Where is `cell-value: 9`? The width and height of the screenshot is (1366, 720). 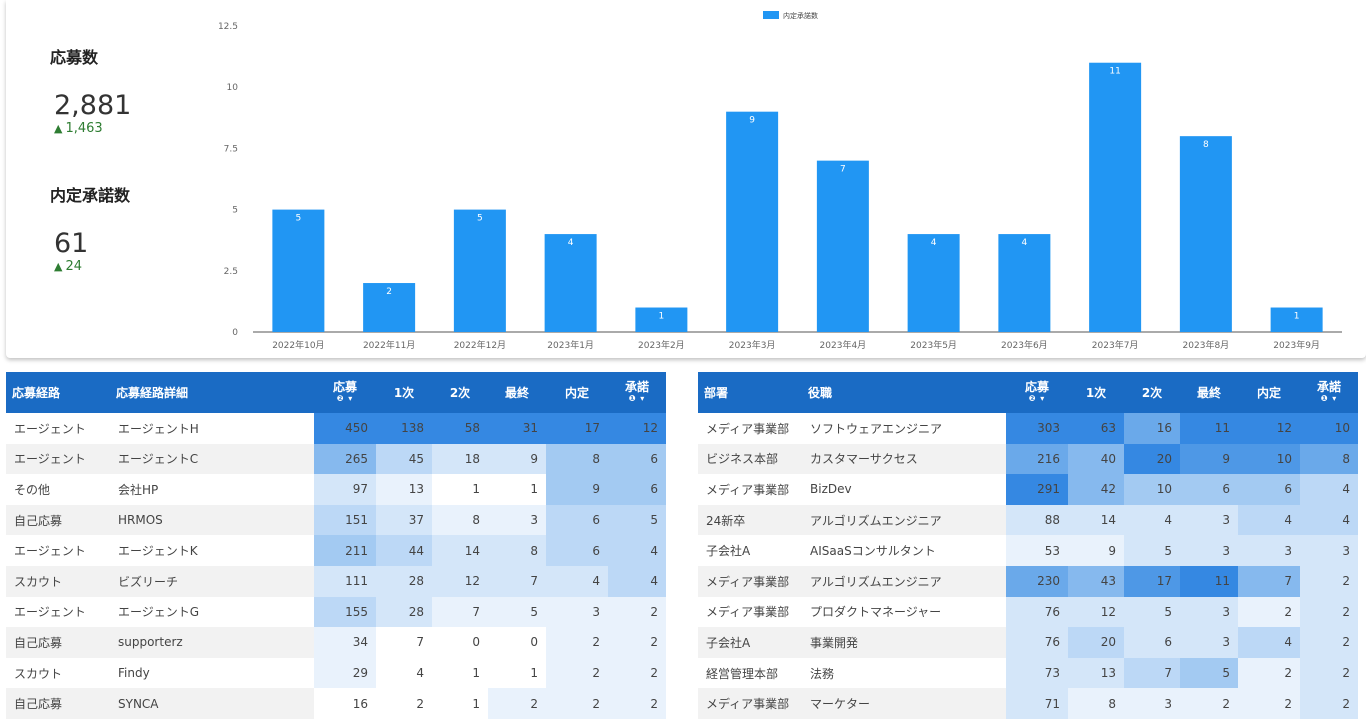
cell-value: 9 is located at coordinates (517, 459).